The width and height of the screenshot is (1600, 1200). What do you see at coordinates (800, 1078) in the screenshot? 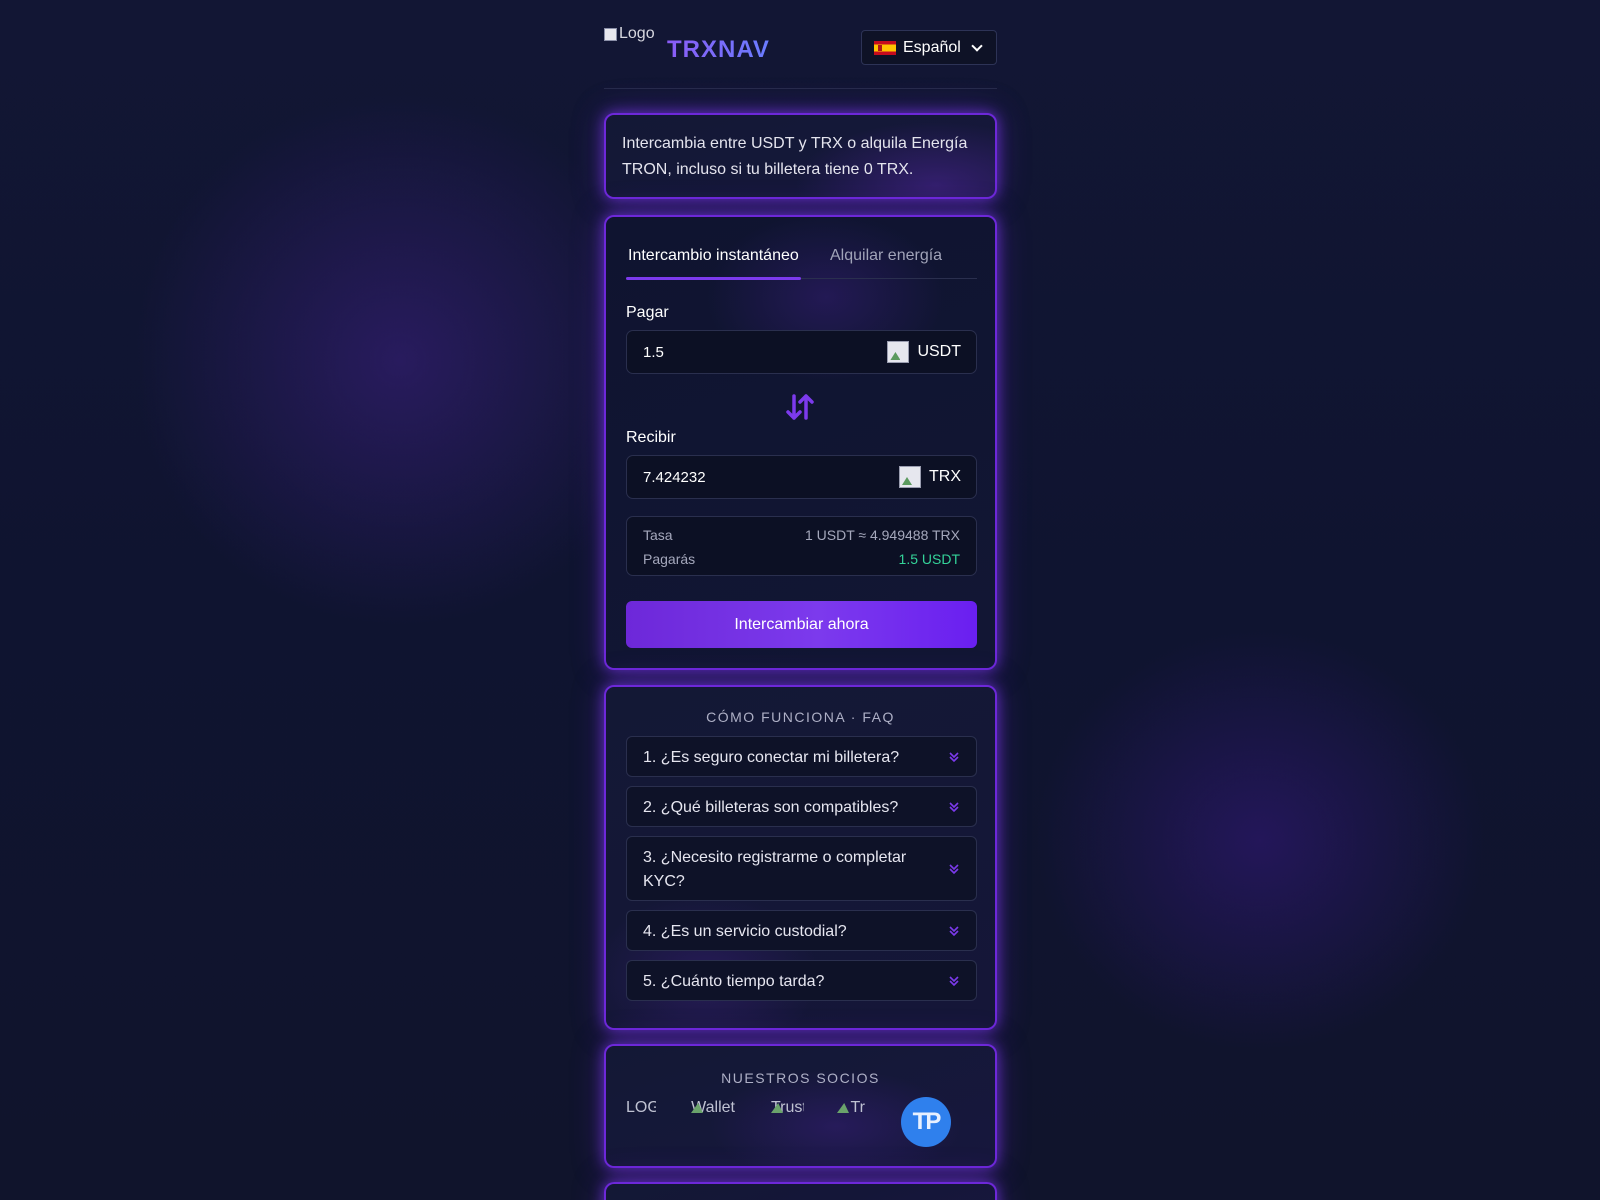
I see `partners-title: NUESTROS SOCIOS` at bounding box center [800, 1078].